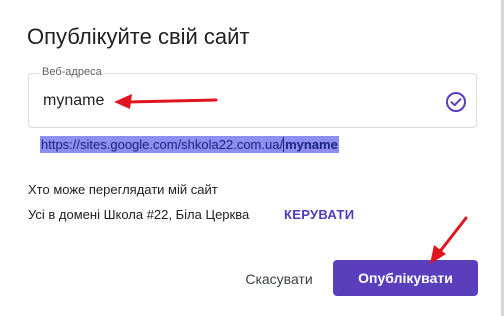 The image size is (504, 316). What do you see at coordinates (456, 102) in the screenshot?
I see `check-circle-icon` at bounding box center [456, 102].